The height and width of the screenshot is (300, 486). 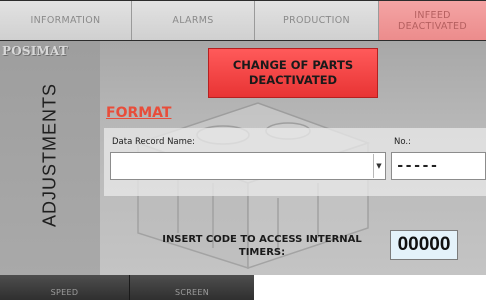 I want to click on format-title: FORMAT, so click(x=139, y=113).